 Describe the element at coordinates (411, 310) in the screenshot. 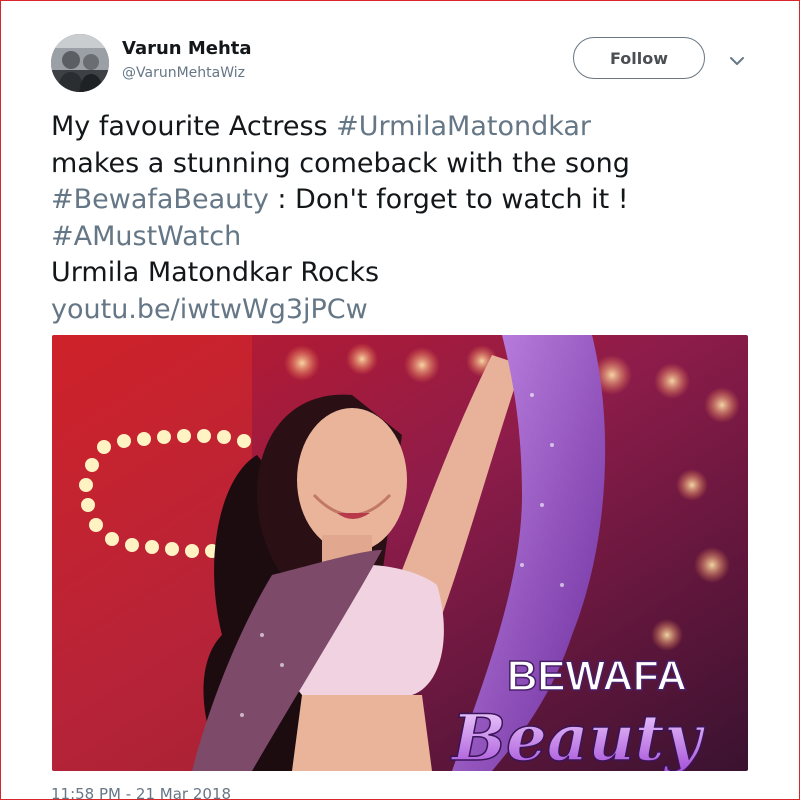

I see `youtube-link: youtu.be/iwtwWg3jPCw` at that location.